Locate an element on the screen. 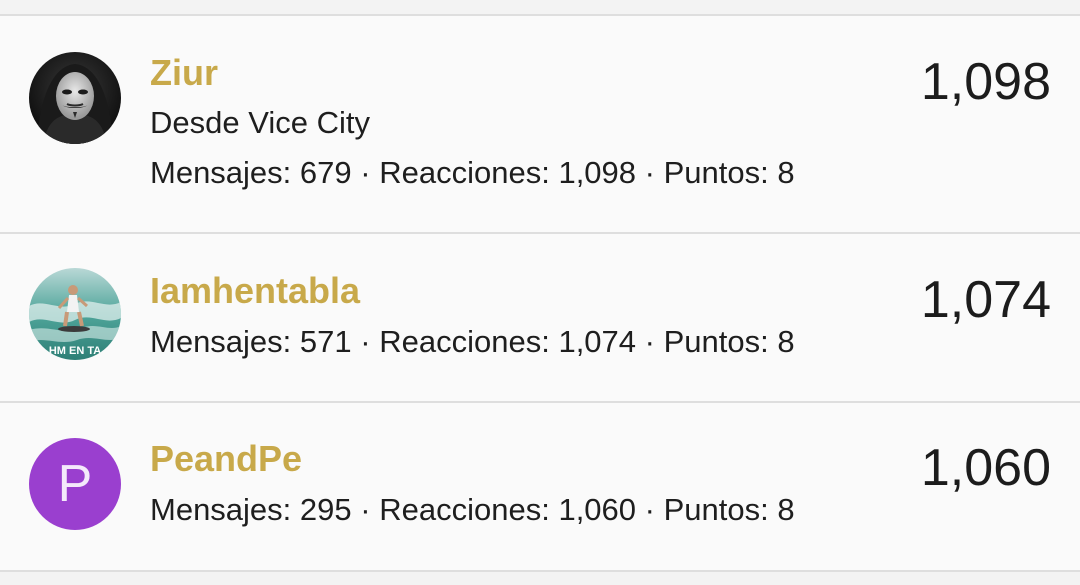  username-link: PeandPe is located at coordinates (226, 459).